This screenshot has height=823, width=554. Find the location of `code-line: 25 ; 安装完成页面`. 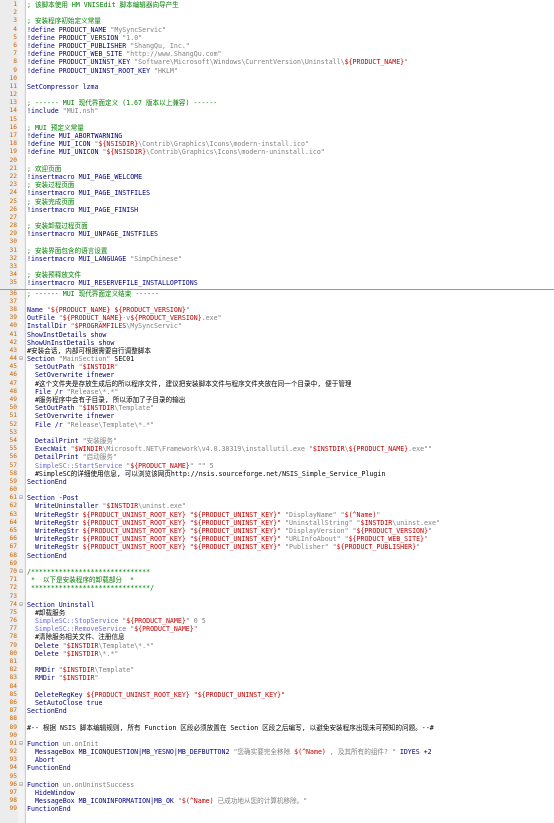

code-line: 25 ; 安装完成页面 is located at coordinates (277, 202).